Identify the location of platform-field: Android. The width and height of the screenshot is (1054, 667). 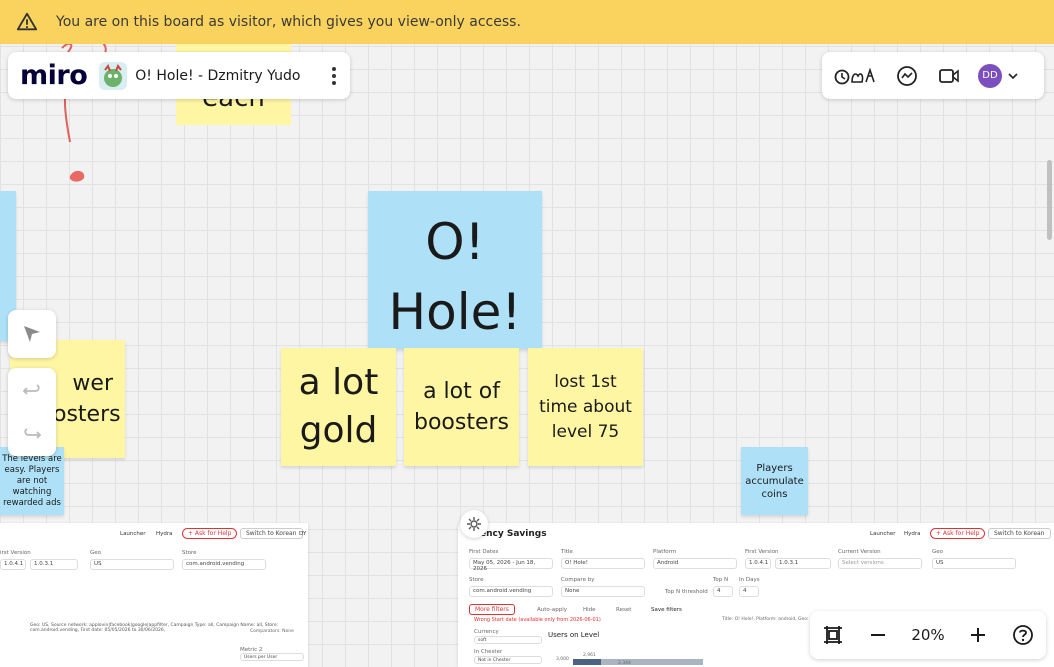
(695, 563).